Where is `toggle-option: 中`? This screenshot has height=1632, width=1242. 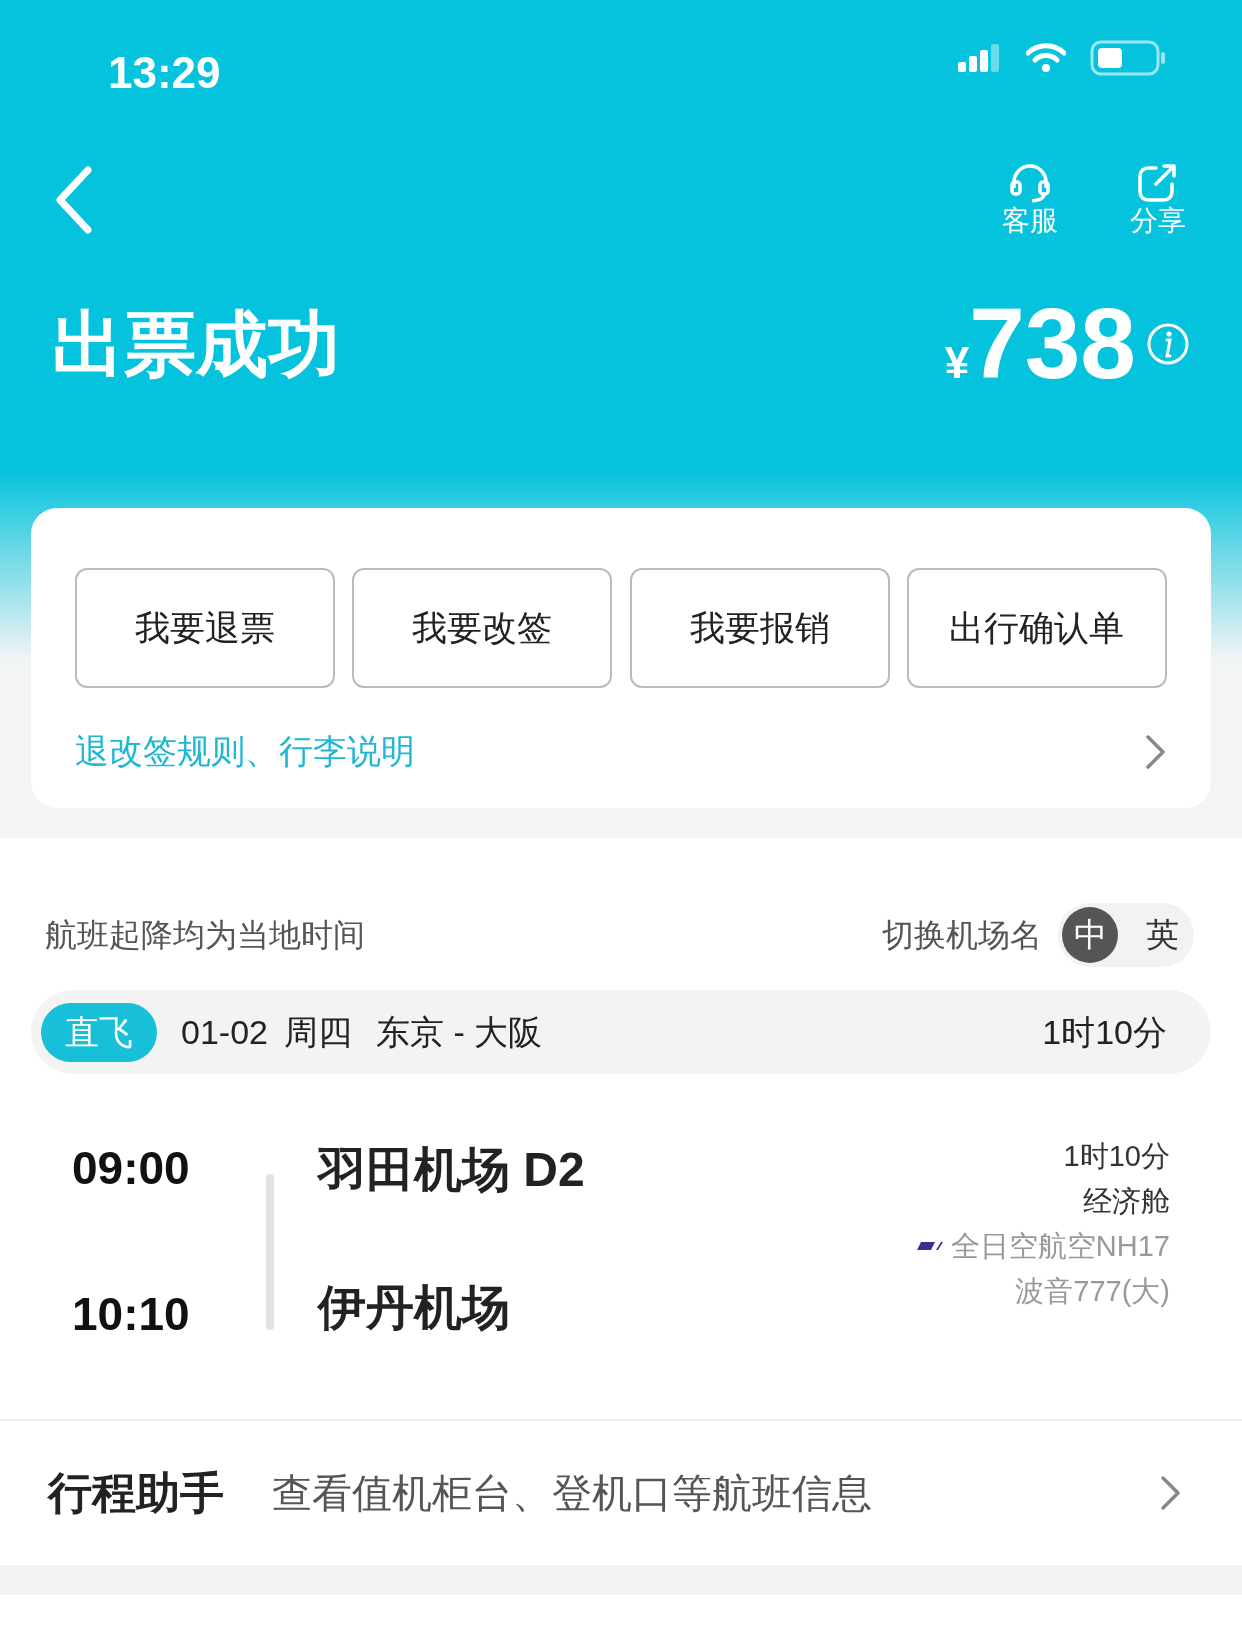
toggle-option: 中 is located at coordinates (1090, 935).